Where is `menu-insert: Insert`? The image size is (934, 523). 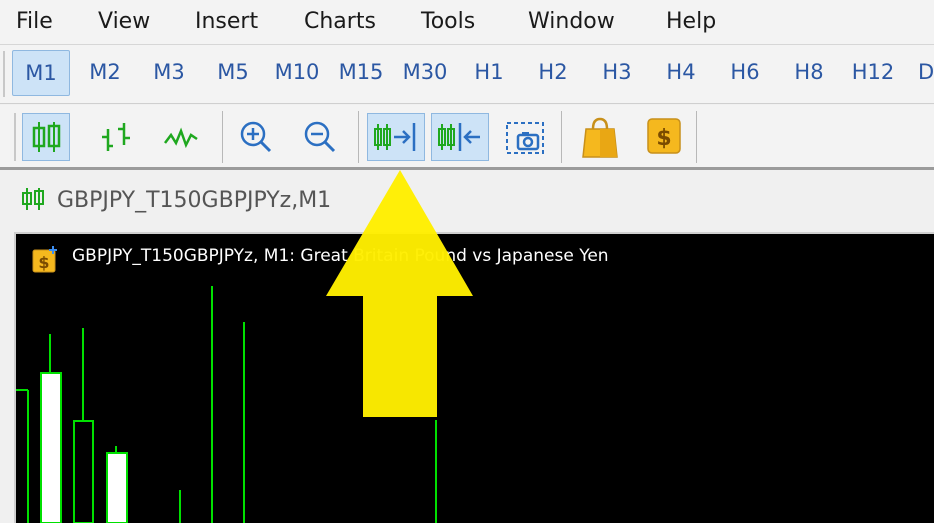 menu-insert: Insert is located at coordinates (226, 22).